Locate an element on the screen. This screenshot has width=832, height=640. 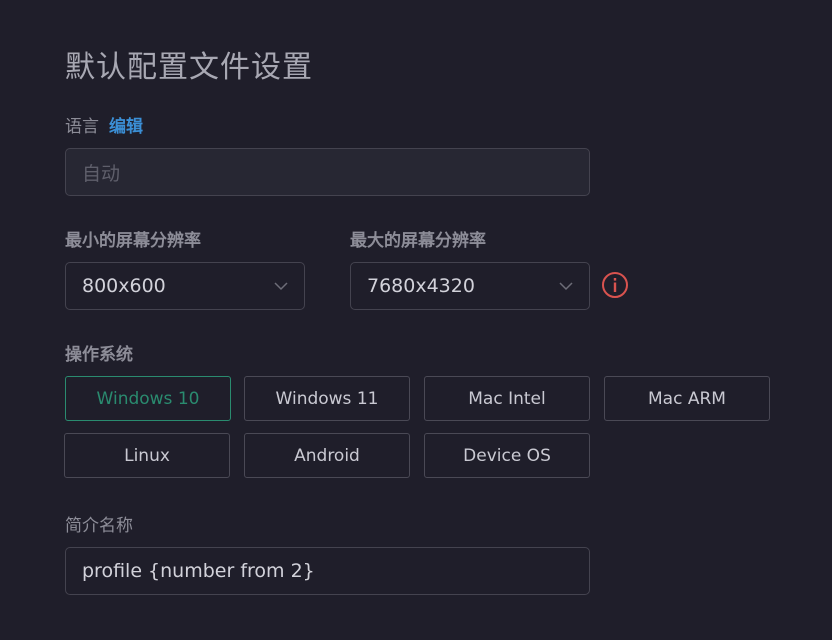
os-option-label: Windows 10 is located at coordinates (148, 398).